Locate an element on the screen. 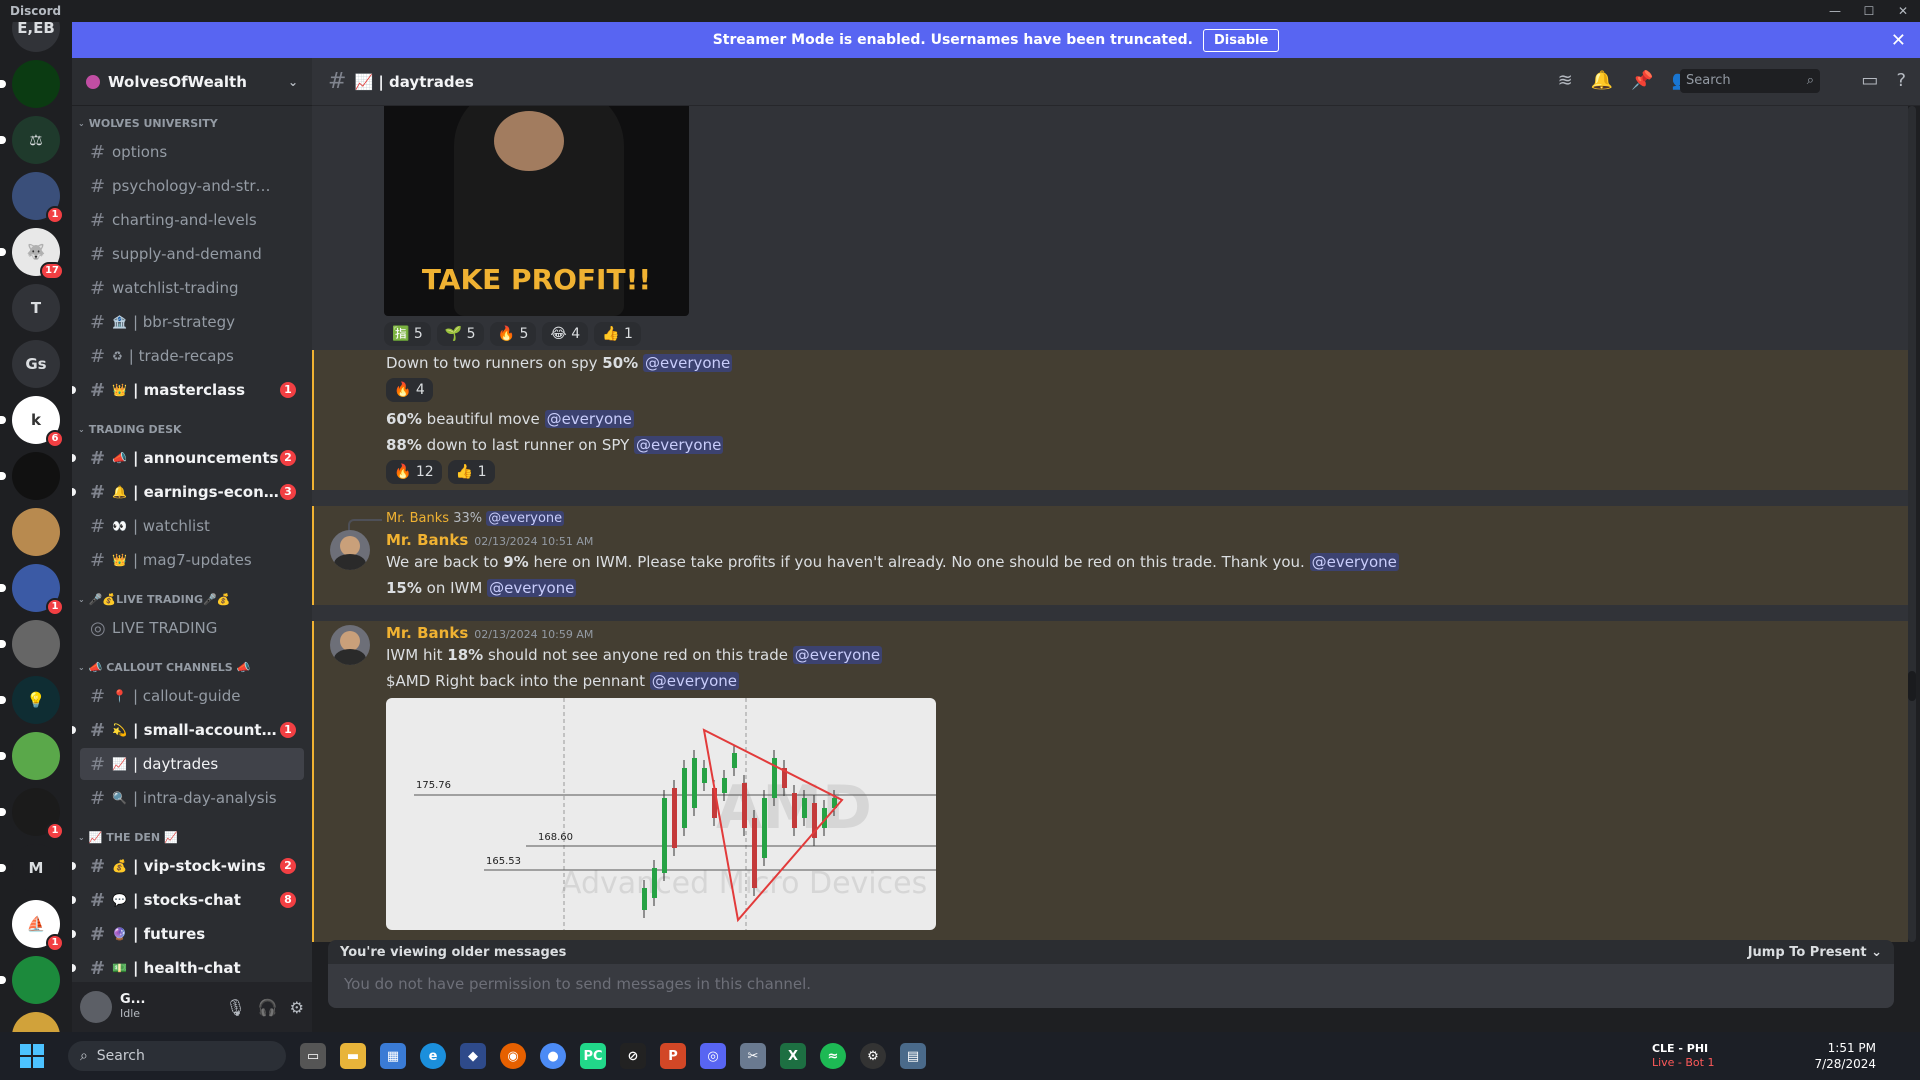 The height and width of the screenshot is (1080, 1920). disable-streamer-button: Disable is located at coordinates (1241, 40).